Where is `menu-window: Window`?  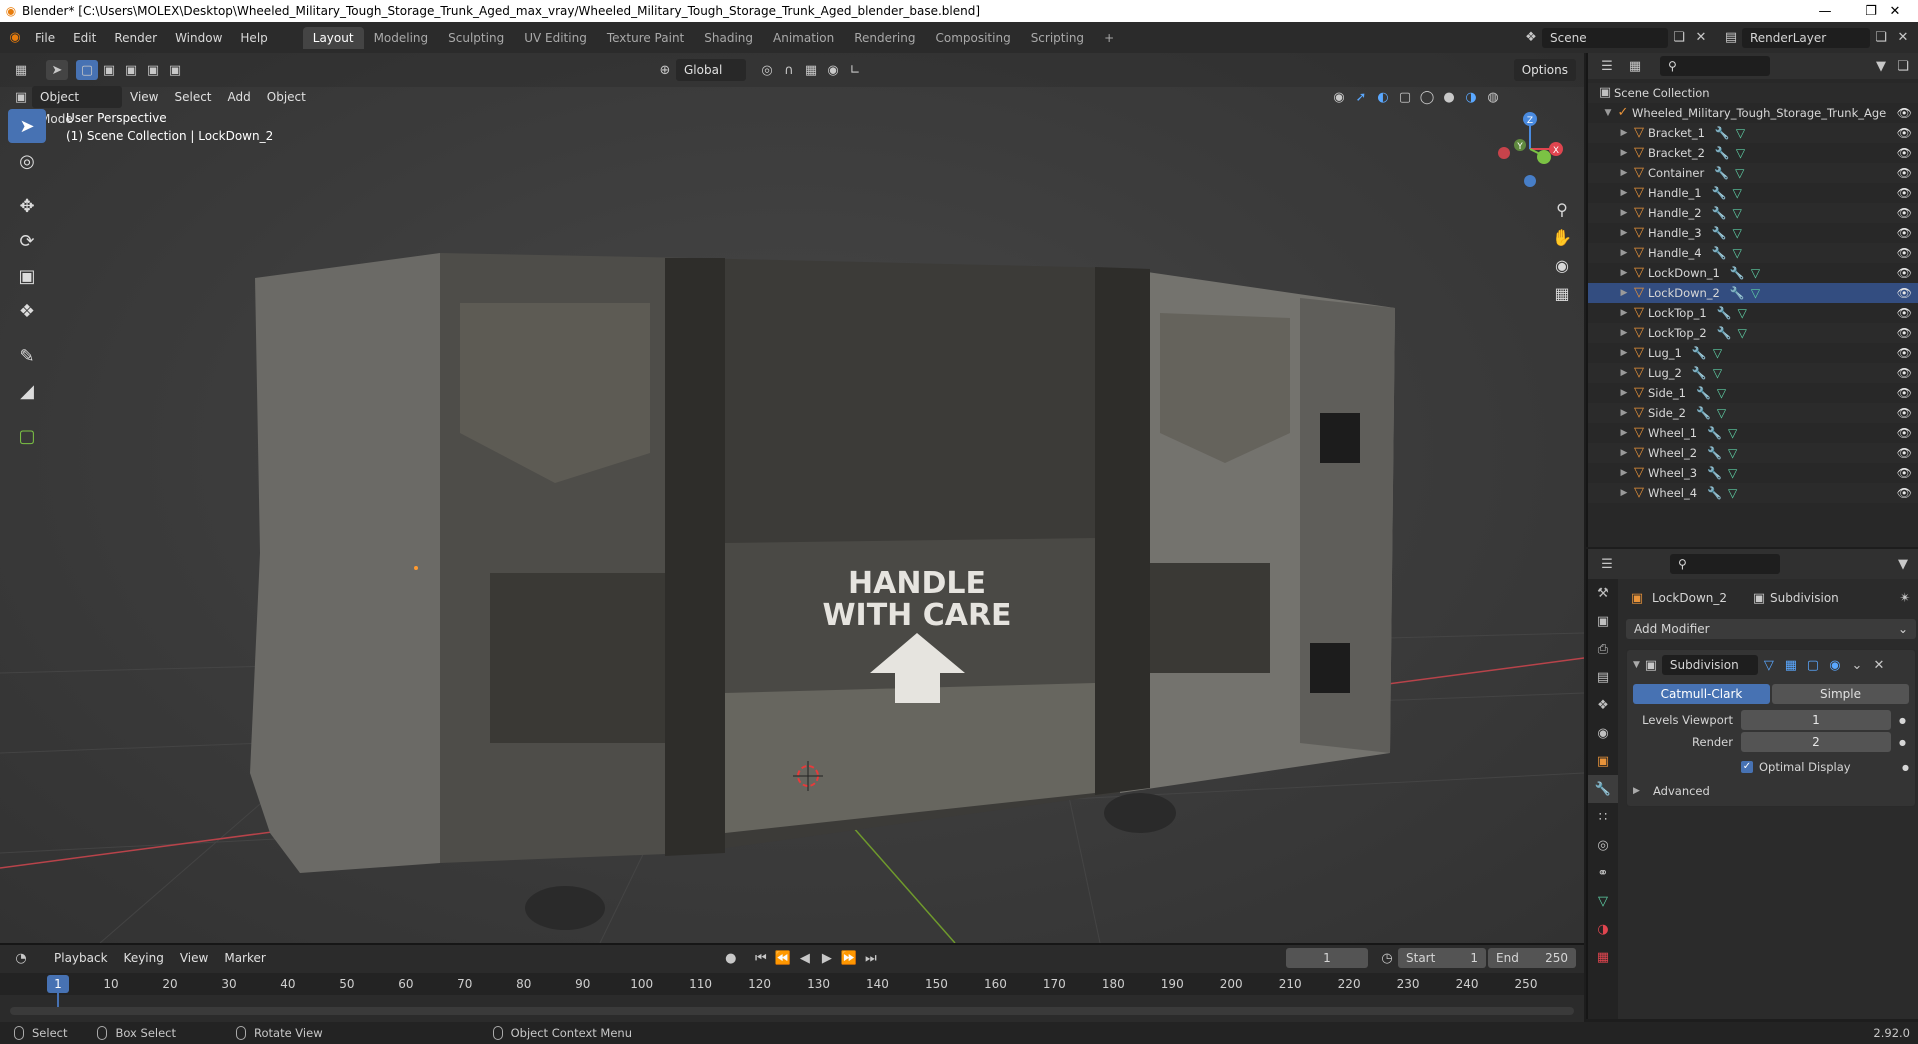
menu-window: Window is located at coordinates (198, 38).